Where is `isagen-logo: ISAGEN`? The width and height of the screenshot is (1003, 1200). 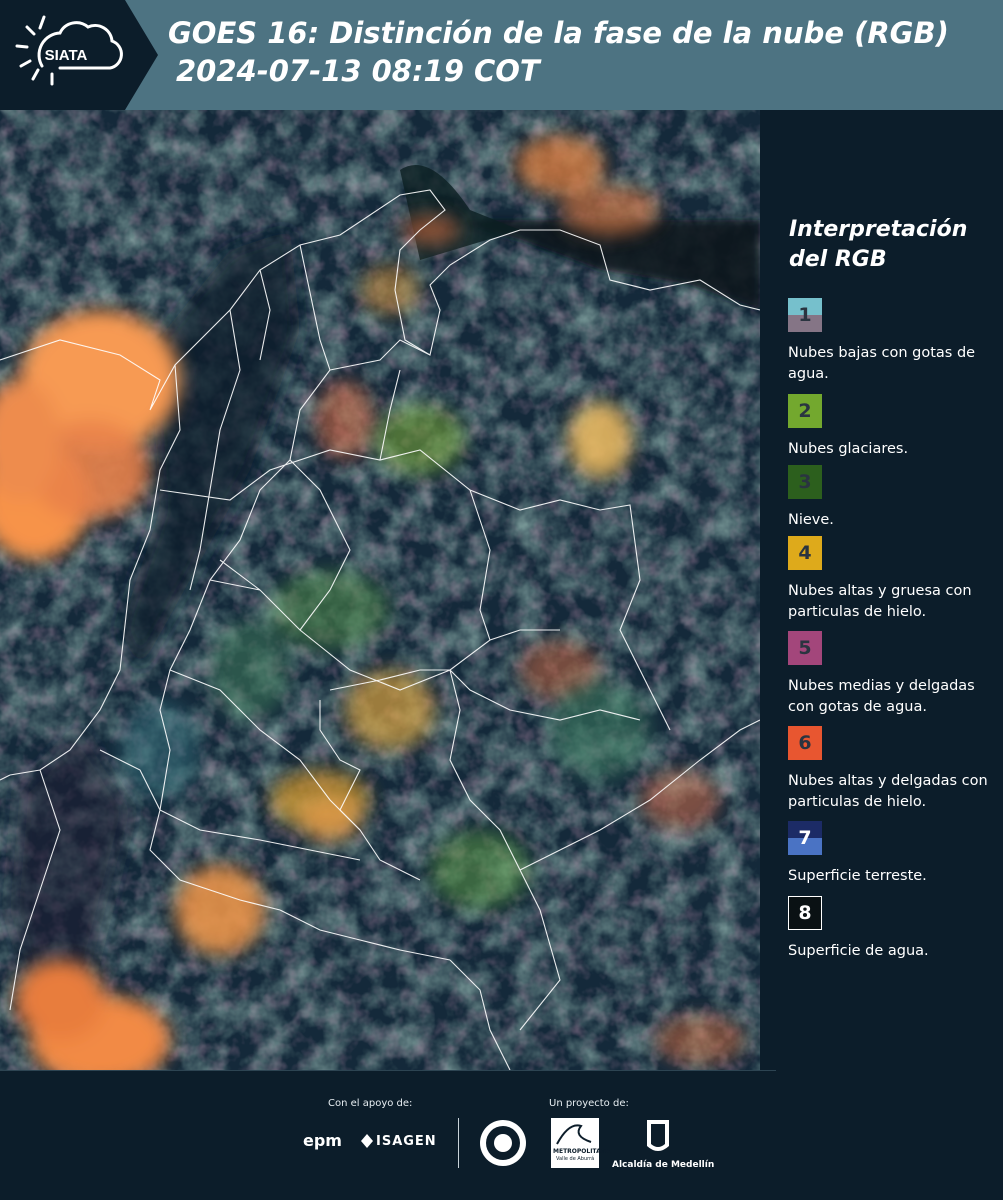 isagen-logo: ISAGEN is located at coordinates (406, 1141).